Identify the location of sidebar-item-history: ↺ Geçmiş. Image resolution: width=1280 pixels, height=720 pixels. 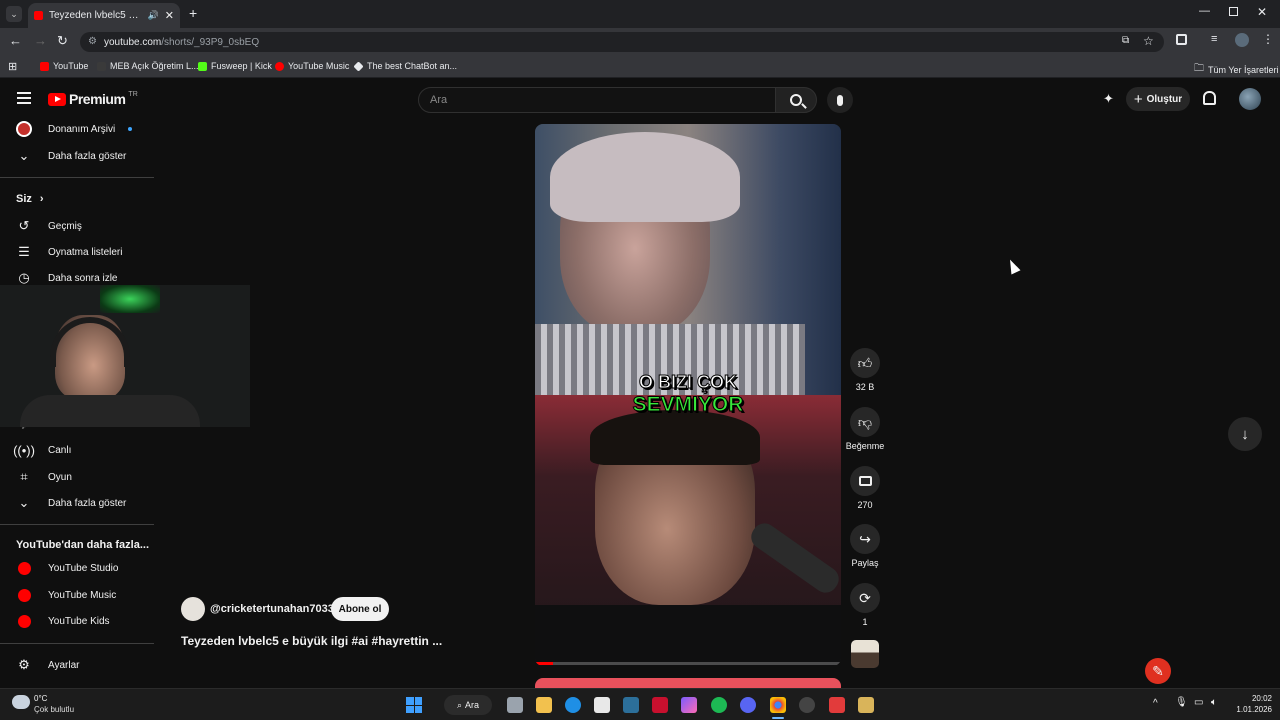
(49, 226).